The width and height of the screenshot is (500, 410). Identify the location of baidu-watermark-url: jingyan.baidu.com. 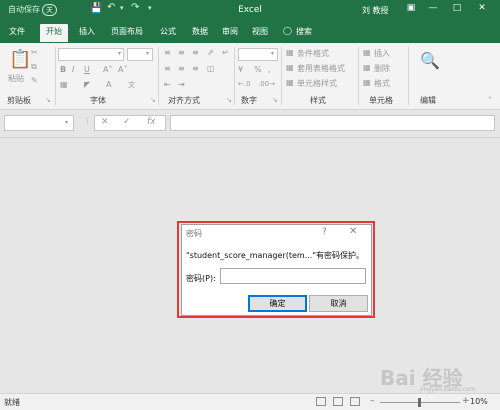
(448, 389).